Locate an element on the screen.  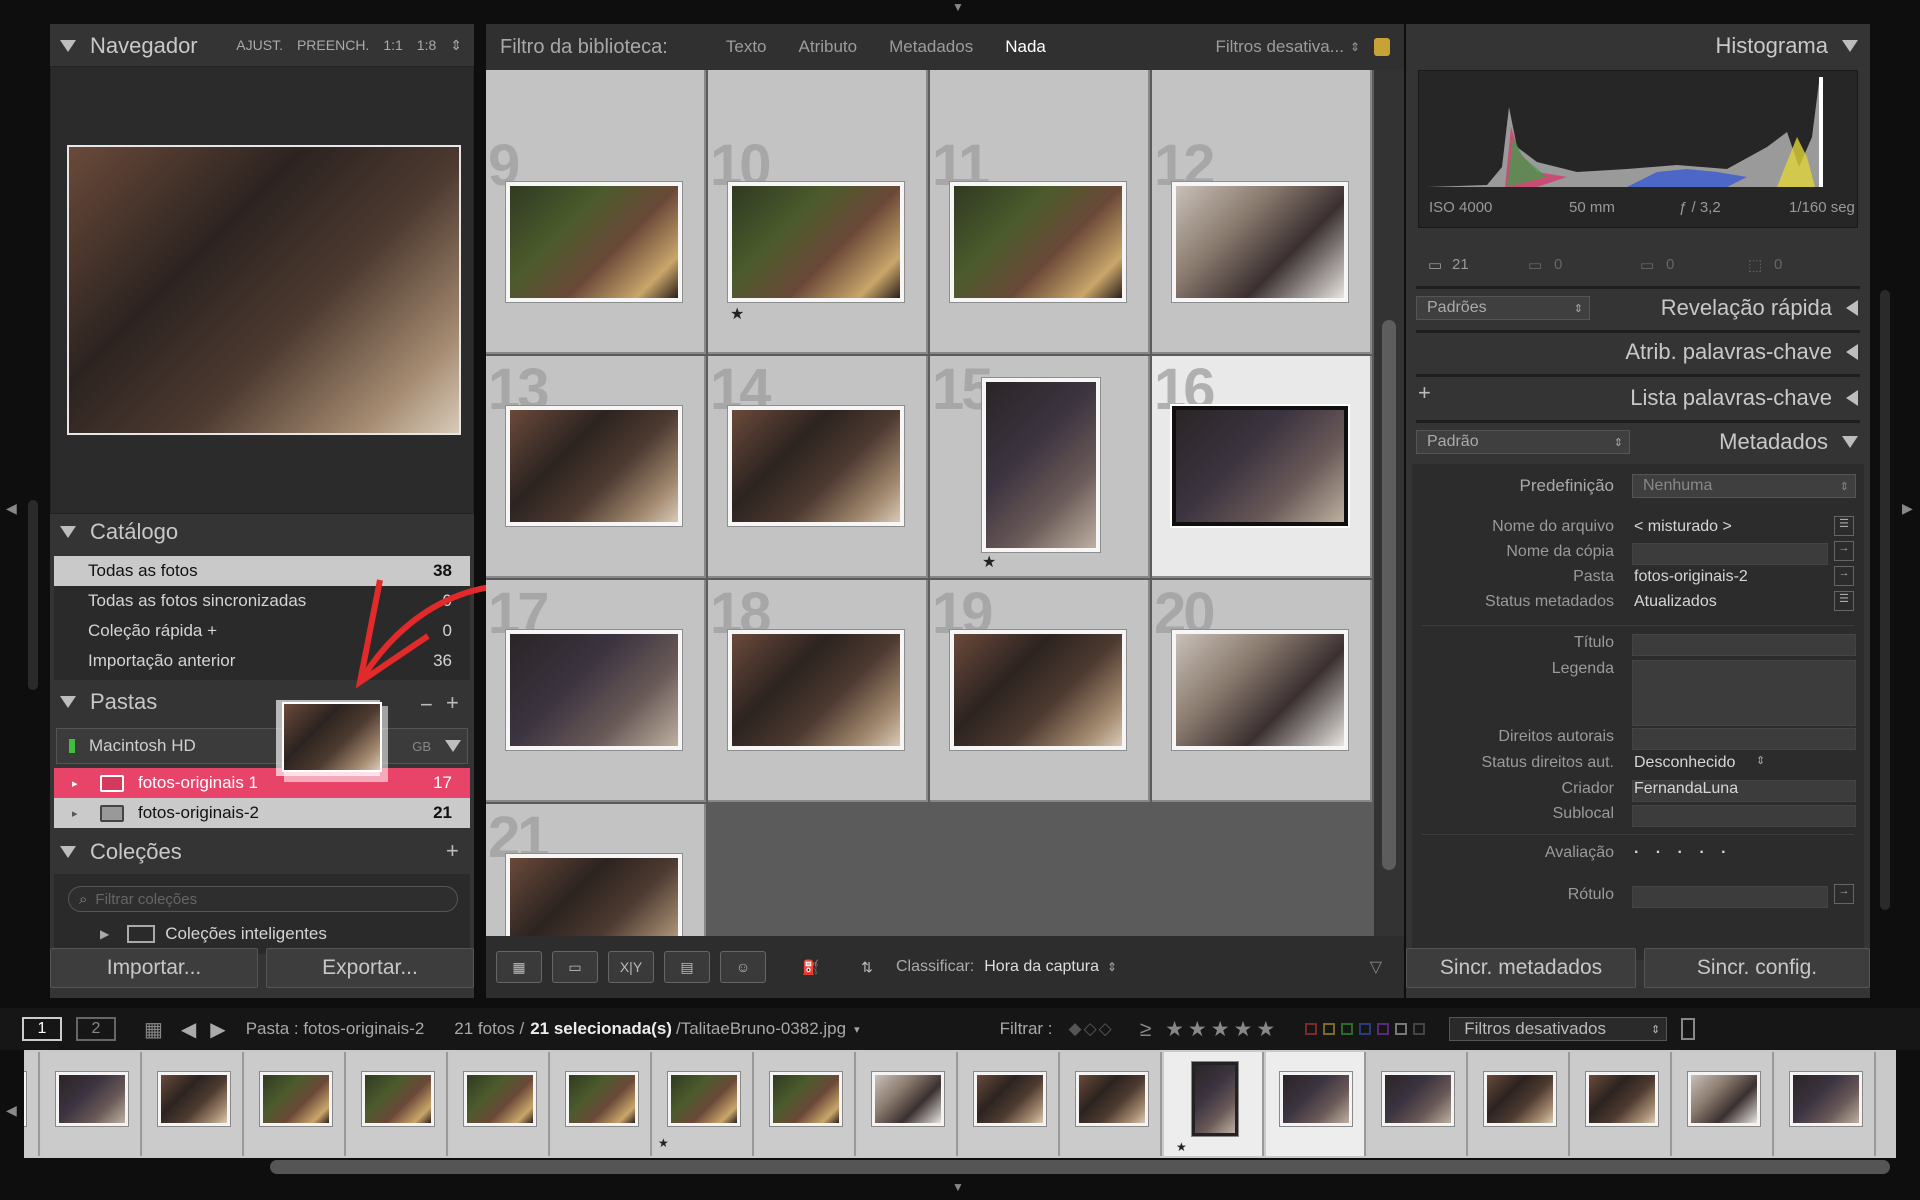
rating-filter-stars: ≥ ★★★★★ is located at coordinates (1210, 1029).